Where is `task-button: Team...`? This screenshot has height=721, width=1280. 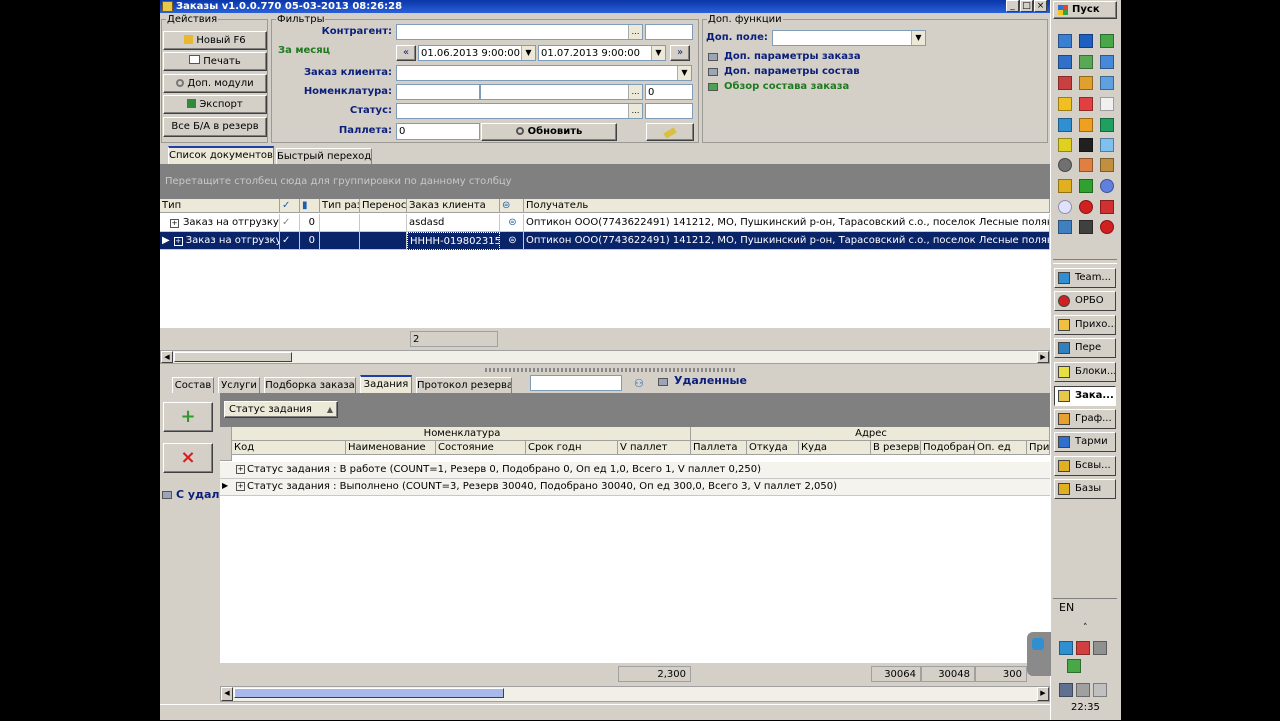 task-button: Team... is located at coordinates (1085, 278).